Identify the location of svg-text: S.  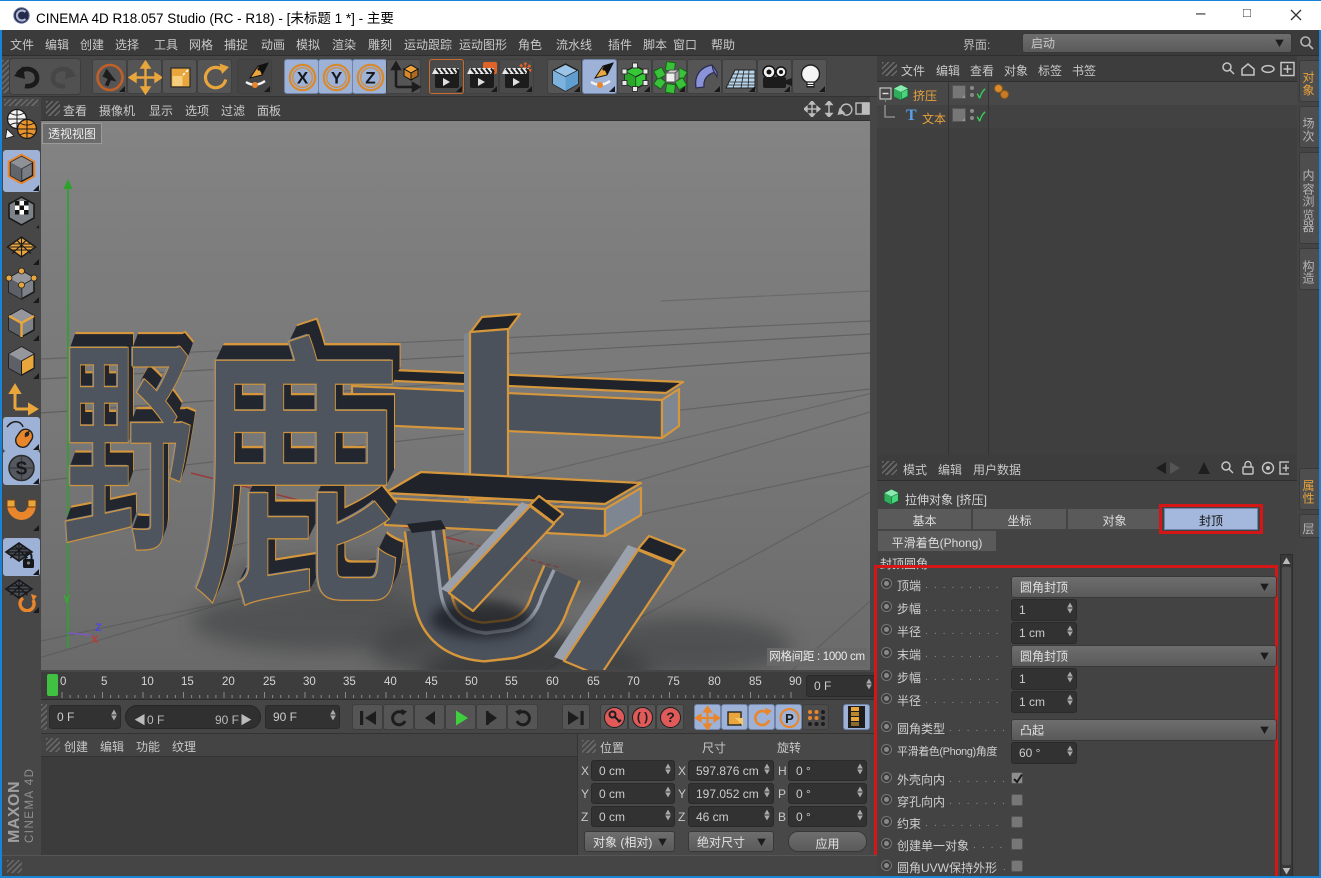
(21, 469).